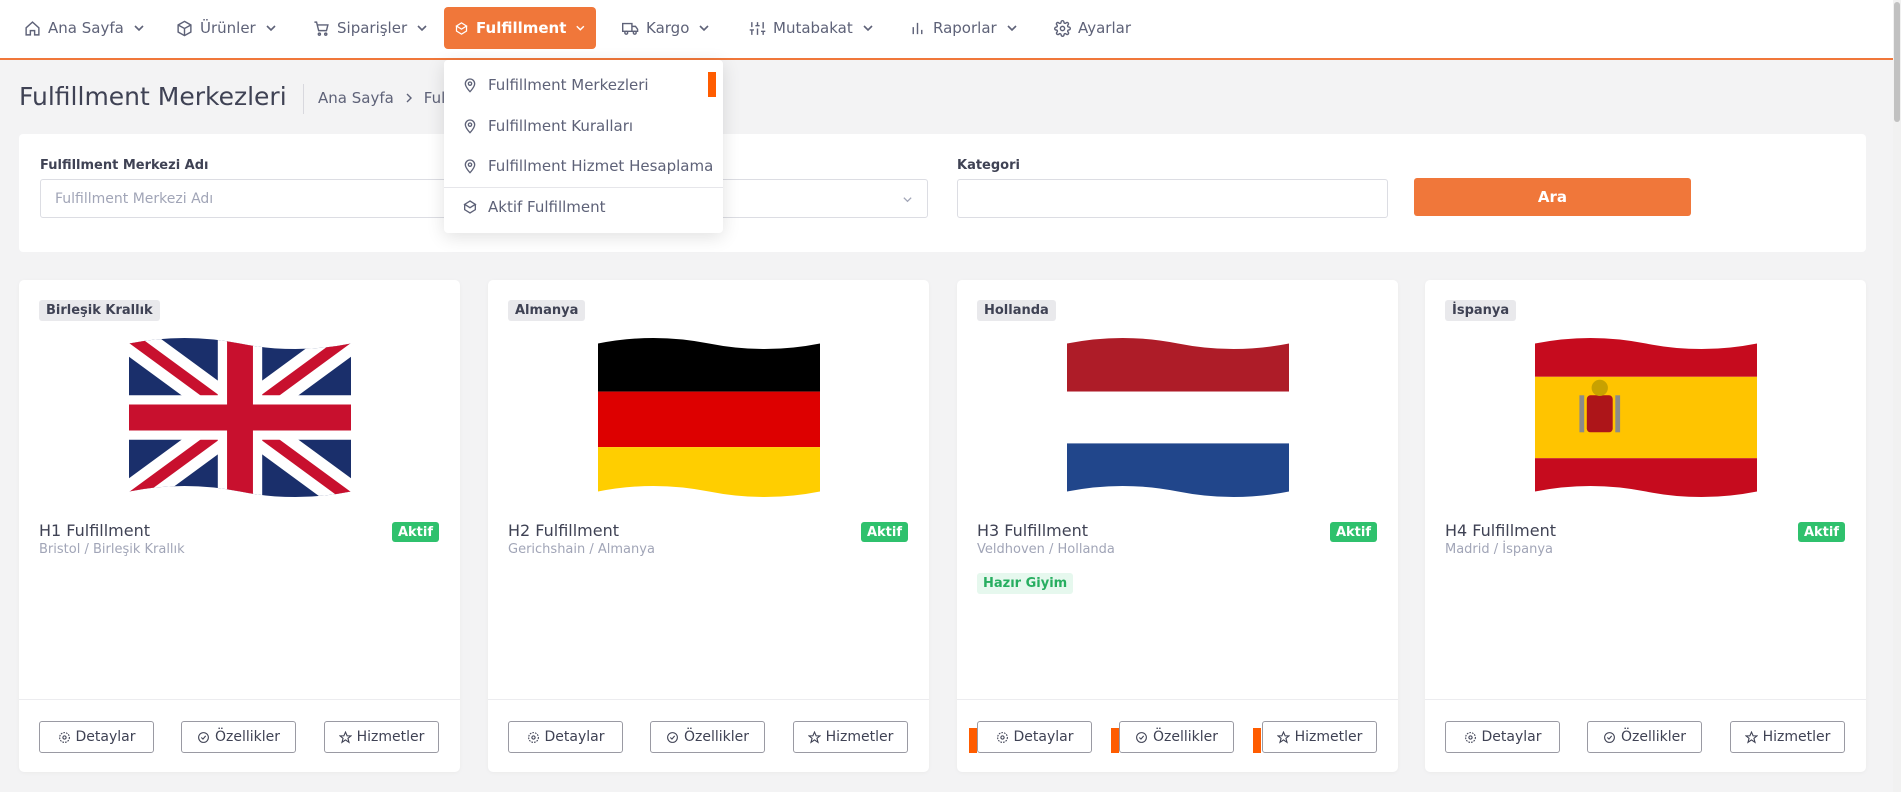 The width and height of the screenshot is (1901, 792). Describe the element at coordinates (561, 126) in the screenshot. I see `menu-item-label: Fulfillment Kuralları` at that location.